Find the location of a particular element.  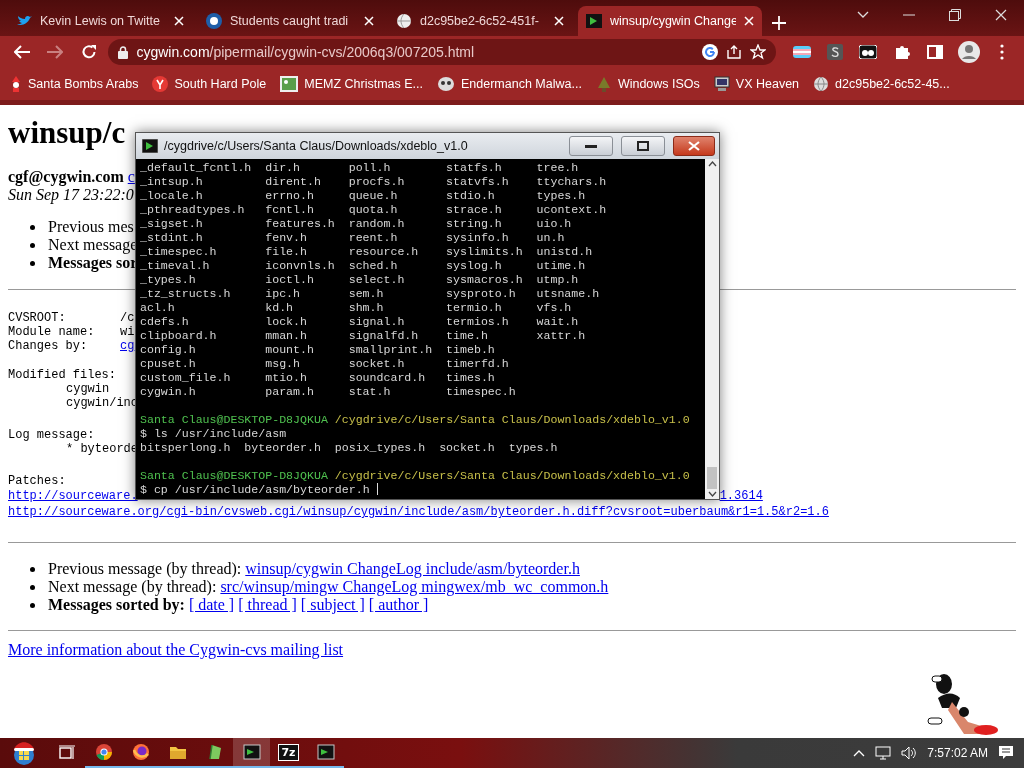

file-name: stdio.h is located at coordinates (470, 196).